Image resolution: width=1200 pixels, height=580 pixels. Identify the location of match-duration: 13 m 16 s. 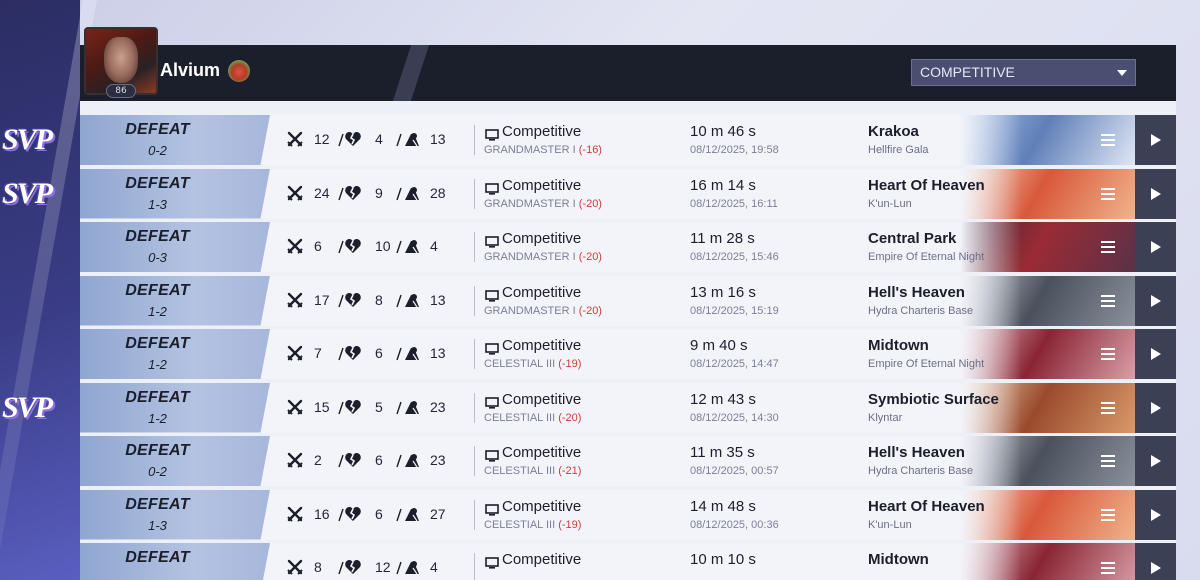
(723, 292).